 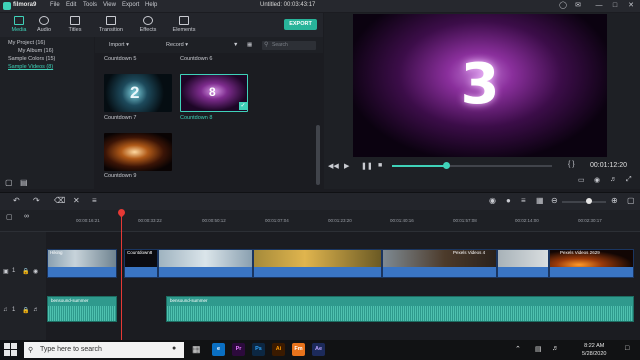 What do you see at coordinates (563, 6) in the screenshot?
I see `account-icon: ◯` at bounding box center [563, 6].